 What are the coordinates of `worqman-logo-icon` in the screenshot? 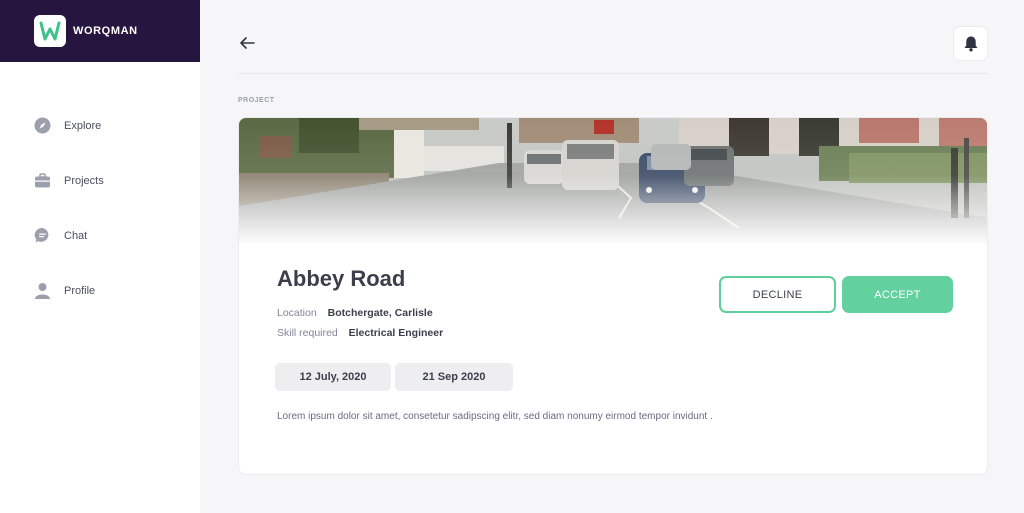 It's located at (50, 31).